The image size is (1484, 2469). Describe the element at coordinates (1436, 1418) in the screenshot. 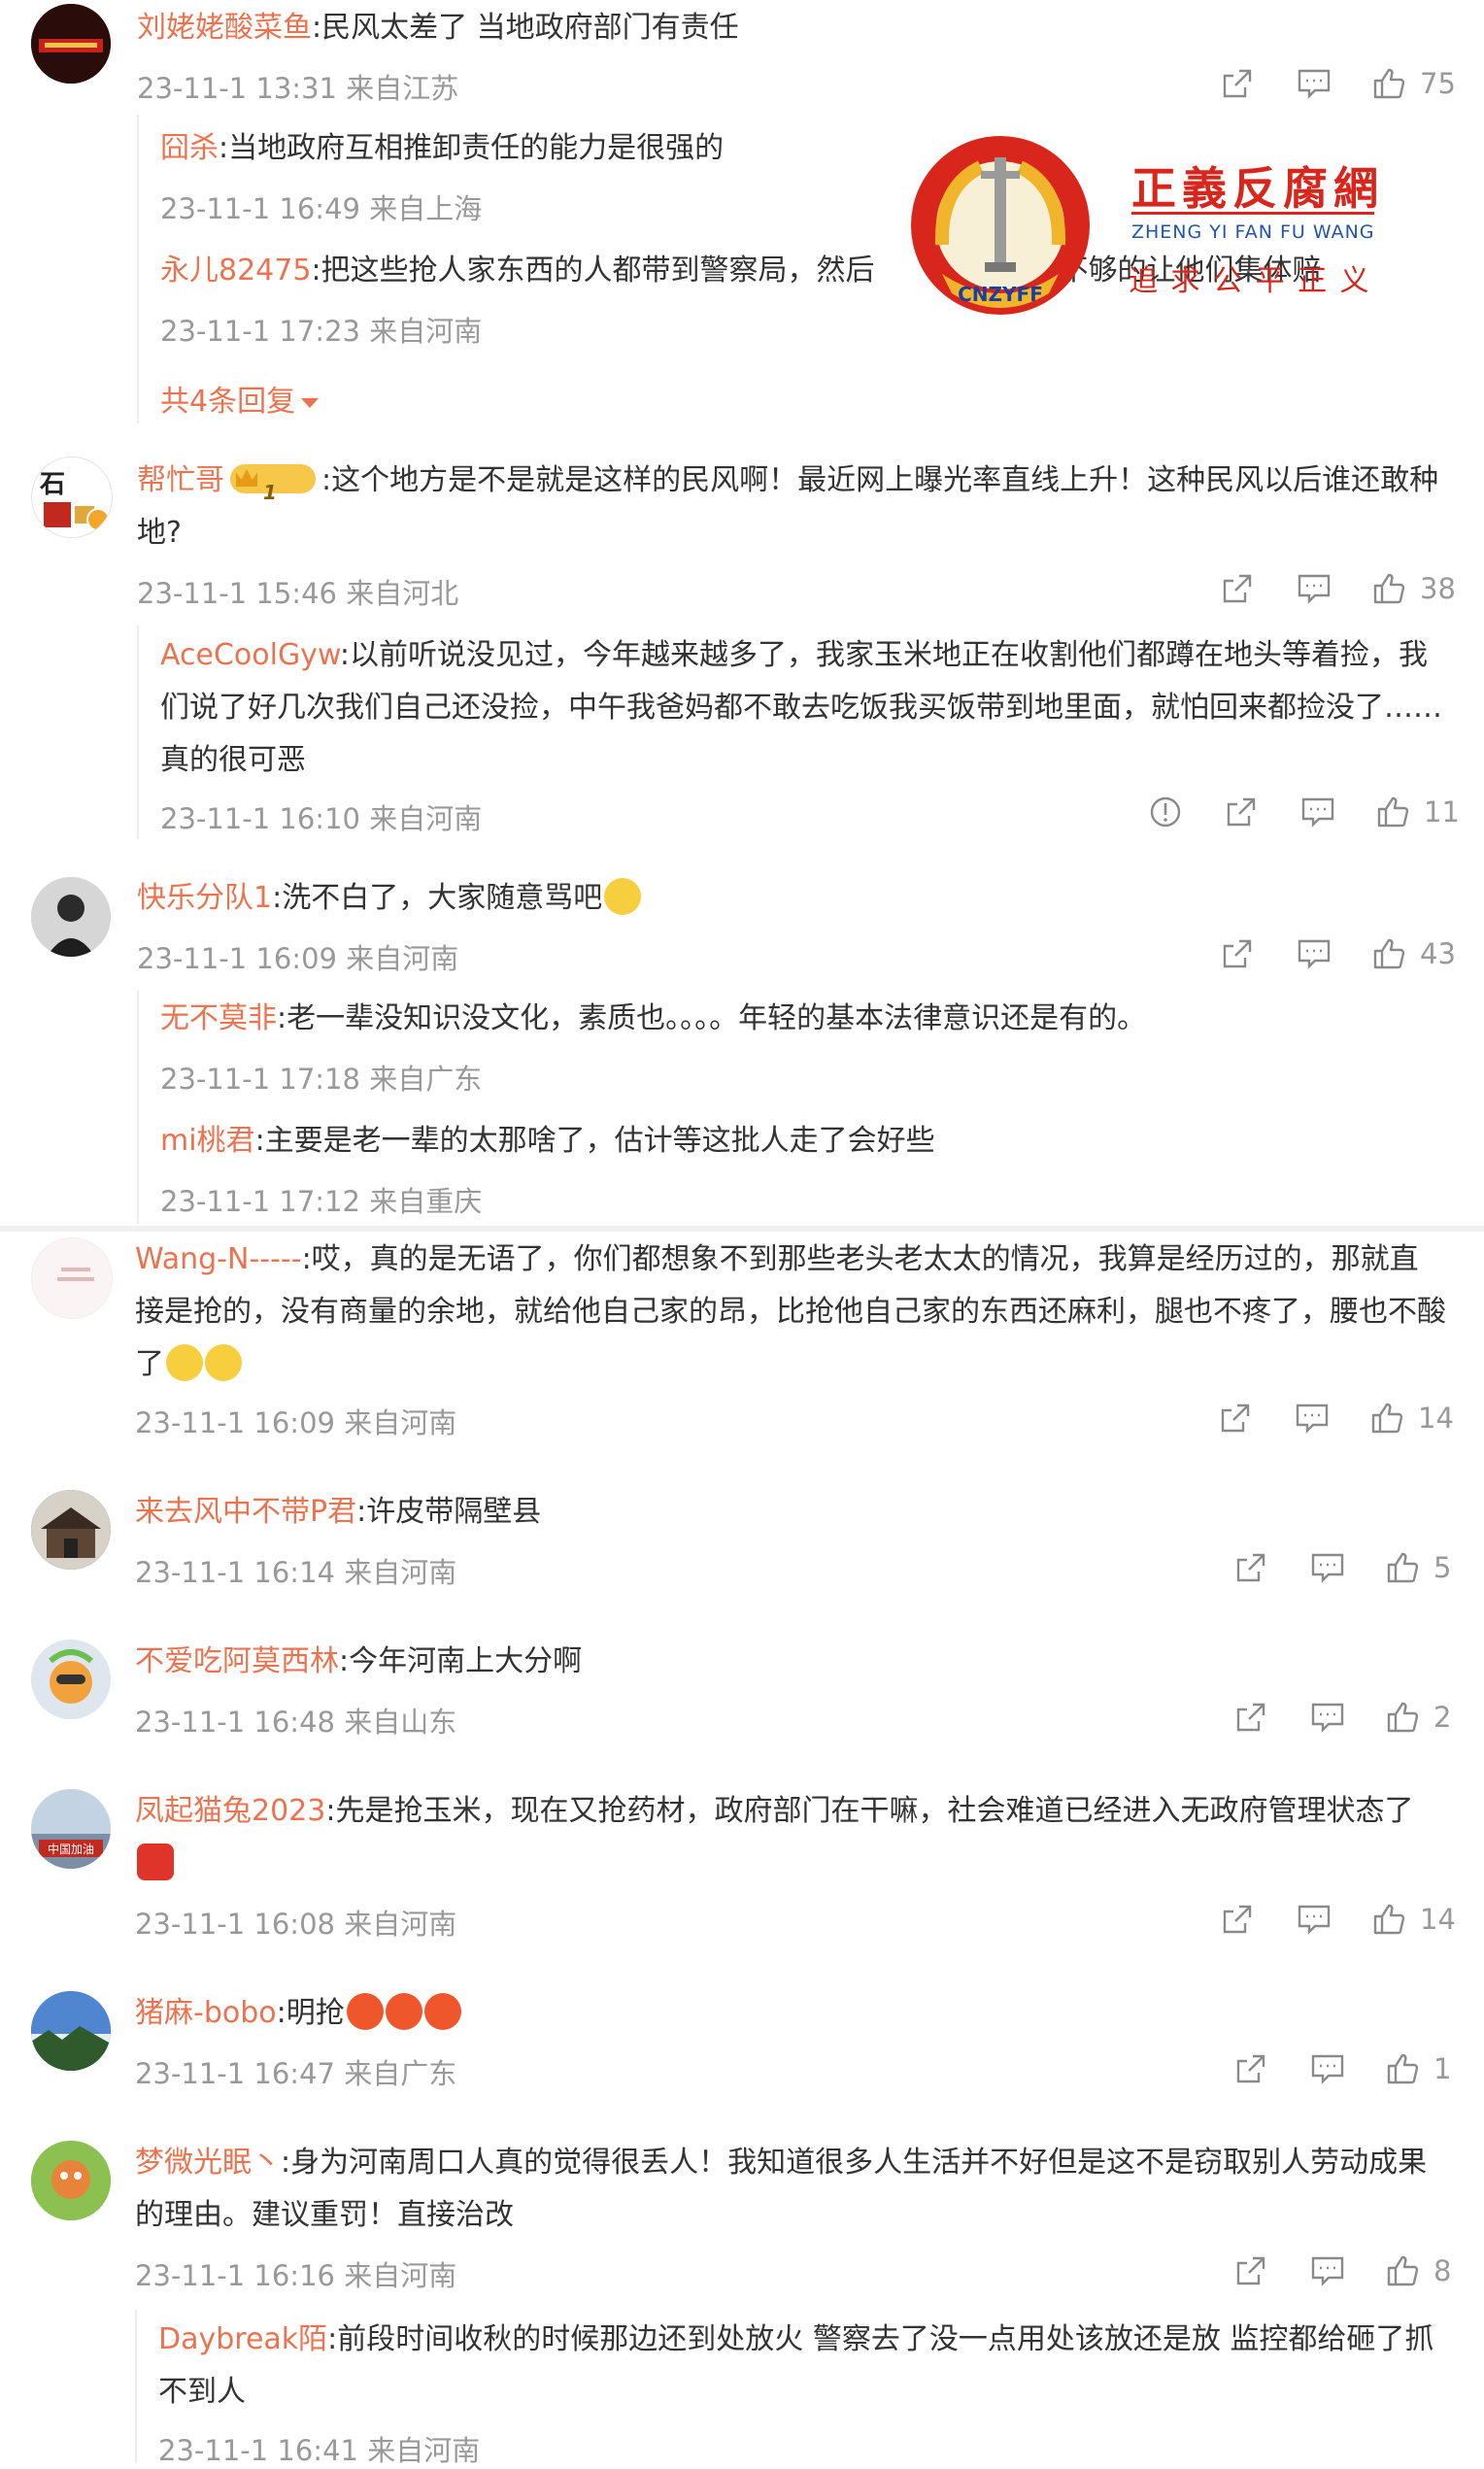

I see `like-count: 14` at that location.